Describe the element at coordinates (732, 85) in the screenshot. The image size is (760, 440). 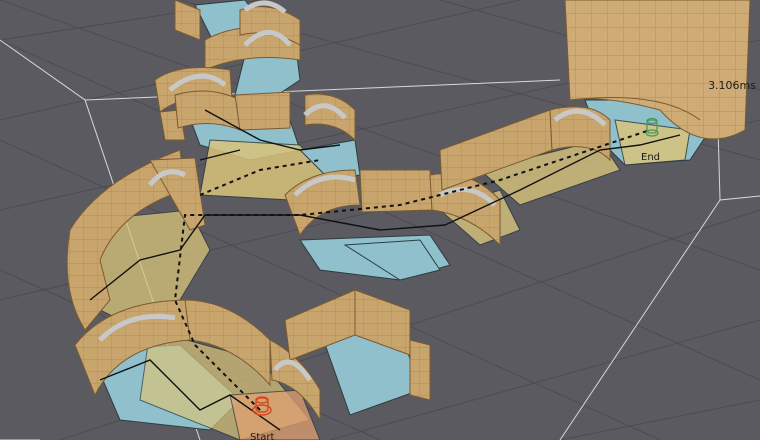
I see `frame-timing: 3.106ms` at that location.